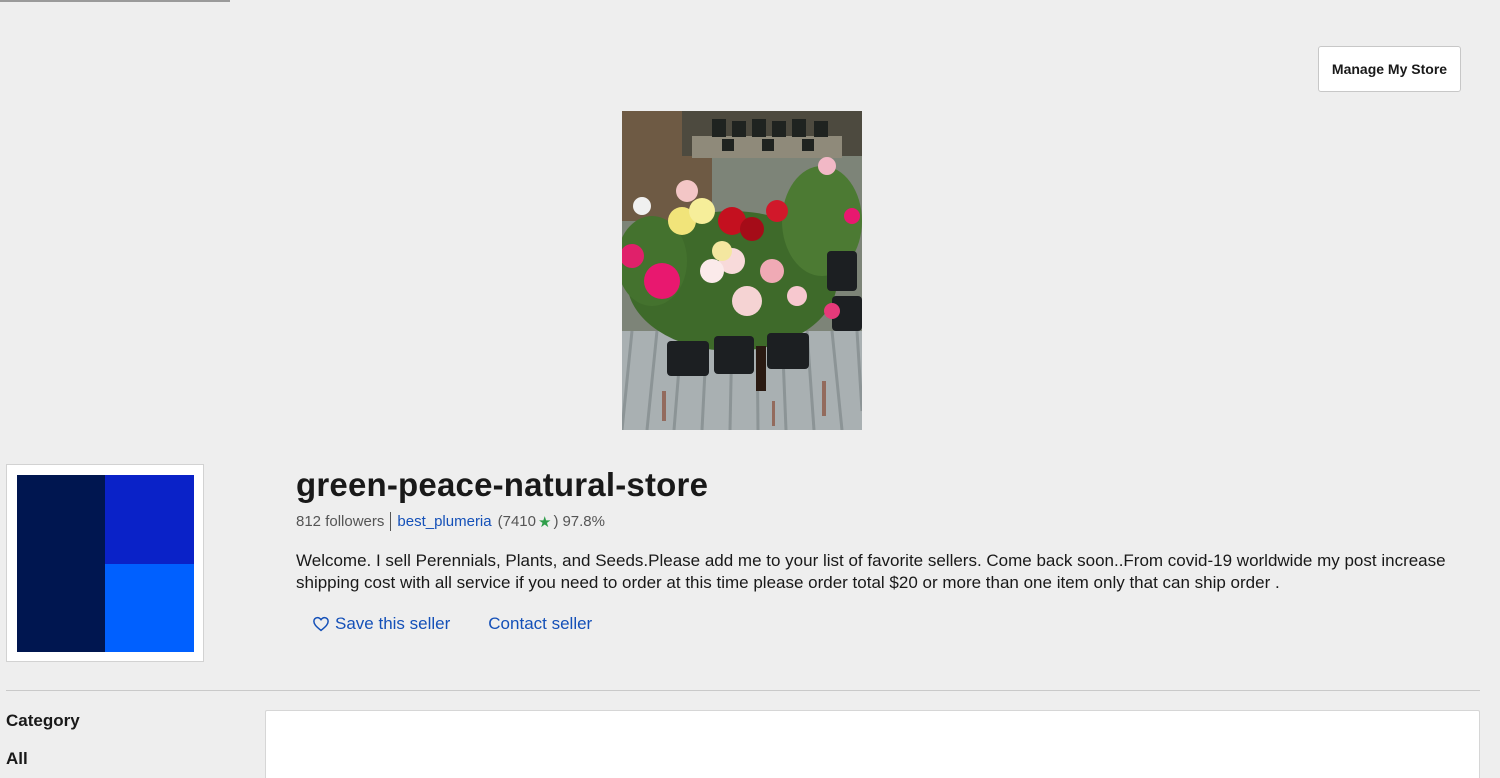 The width and height of the screenshot is (1500, 778). I want to click on logo-block-mid, so click(149, 519).